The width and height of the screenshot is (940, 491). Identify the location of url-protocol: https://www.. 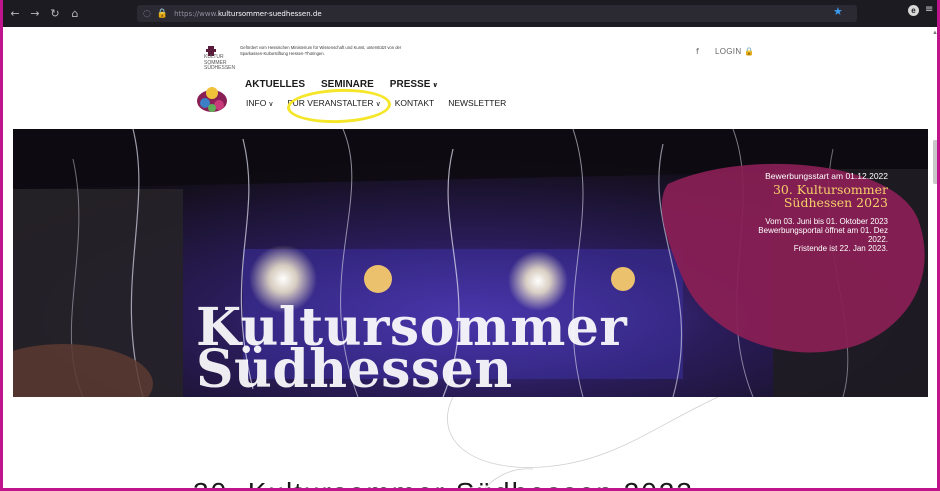
(196, 13).